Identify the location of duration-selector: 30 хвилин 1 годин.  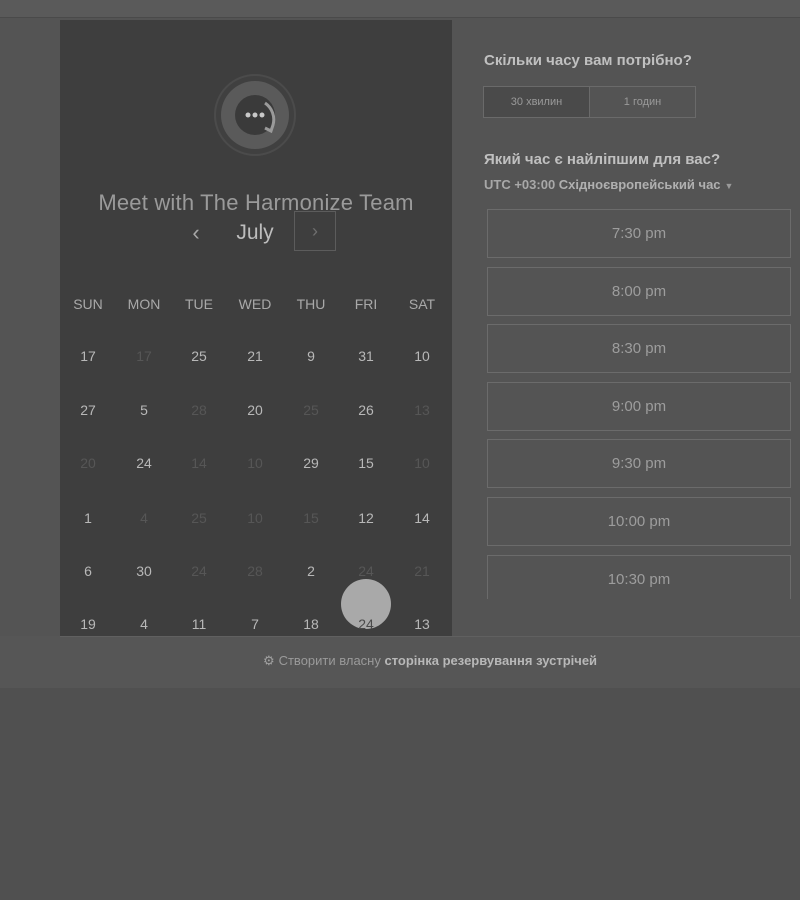
(589, 102).